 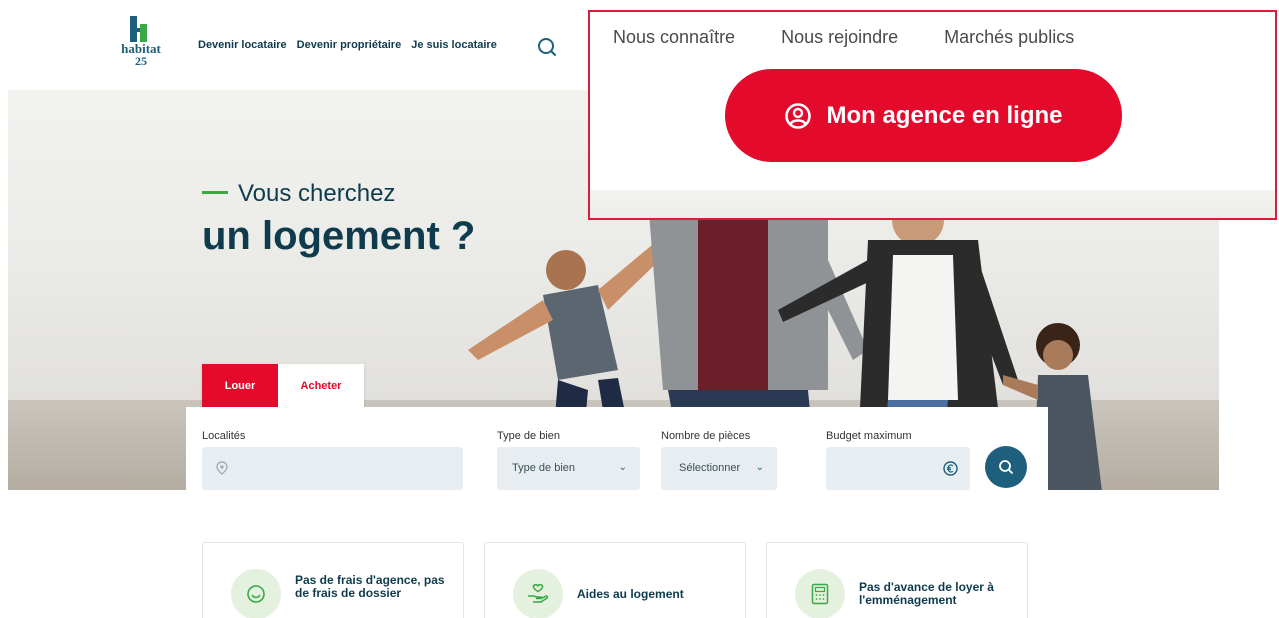 I want to click on habitat25-logo: habitat 25, so click(x=141, y=45).